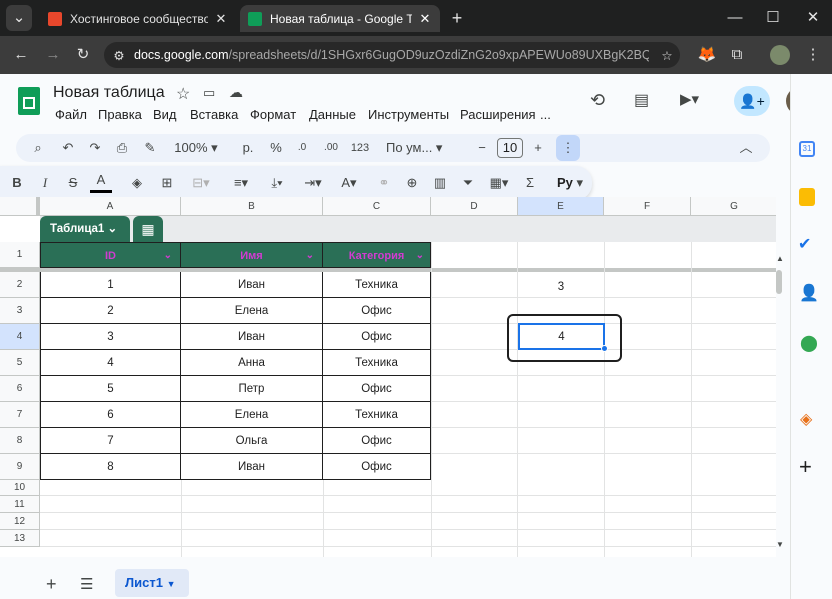 The height and width of the screenshot is (599, 832). What do you see at coordinates (780, 258) in the screenshot?
I see `scroll-up-icon: ▲` at bounding box center [780, 258].